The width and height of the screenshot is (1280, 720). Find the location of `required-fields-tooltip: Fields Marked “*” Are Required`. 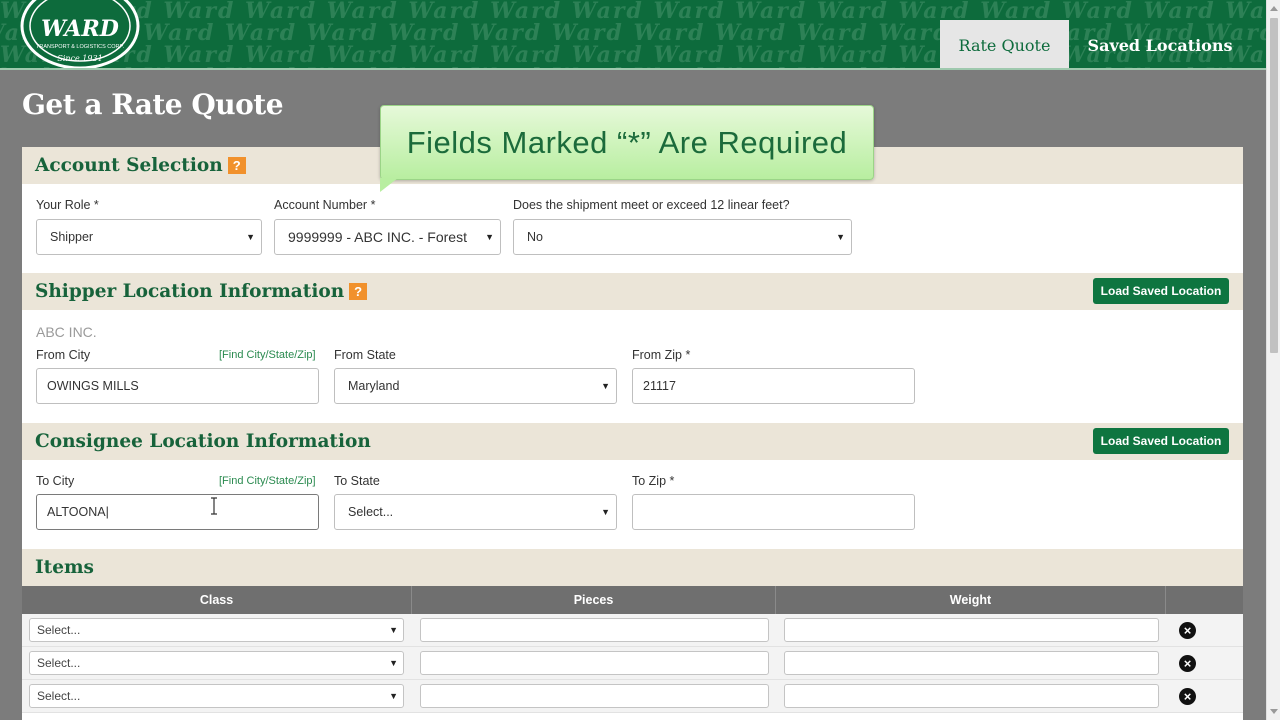

required-fields-tooltip: Fields Marked “*” Are Required is located at coordinates (627, 142).